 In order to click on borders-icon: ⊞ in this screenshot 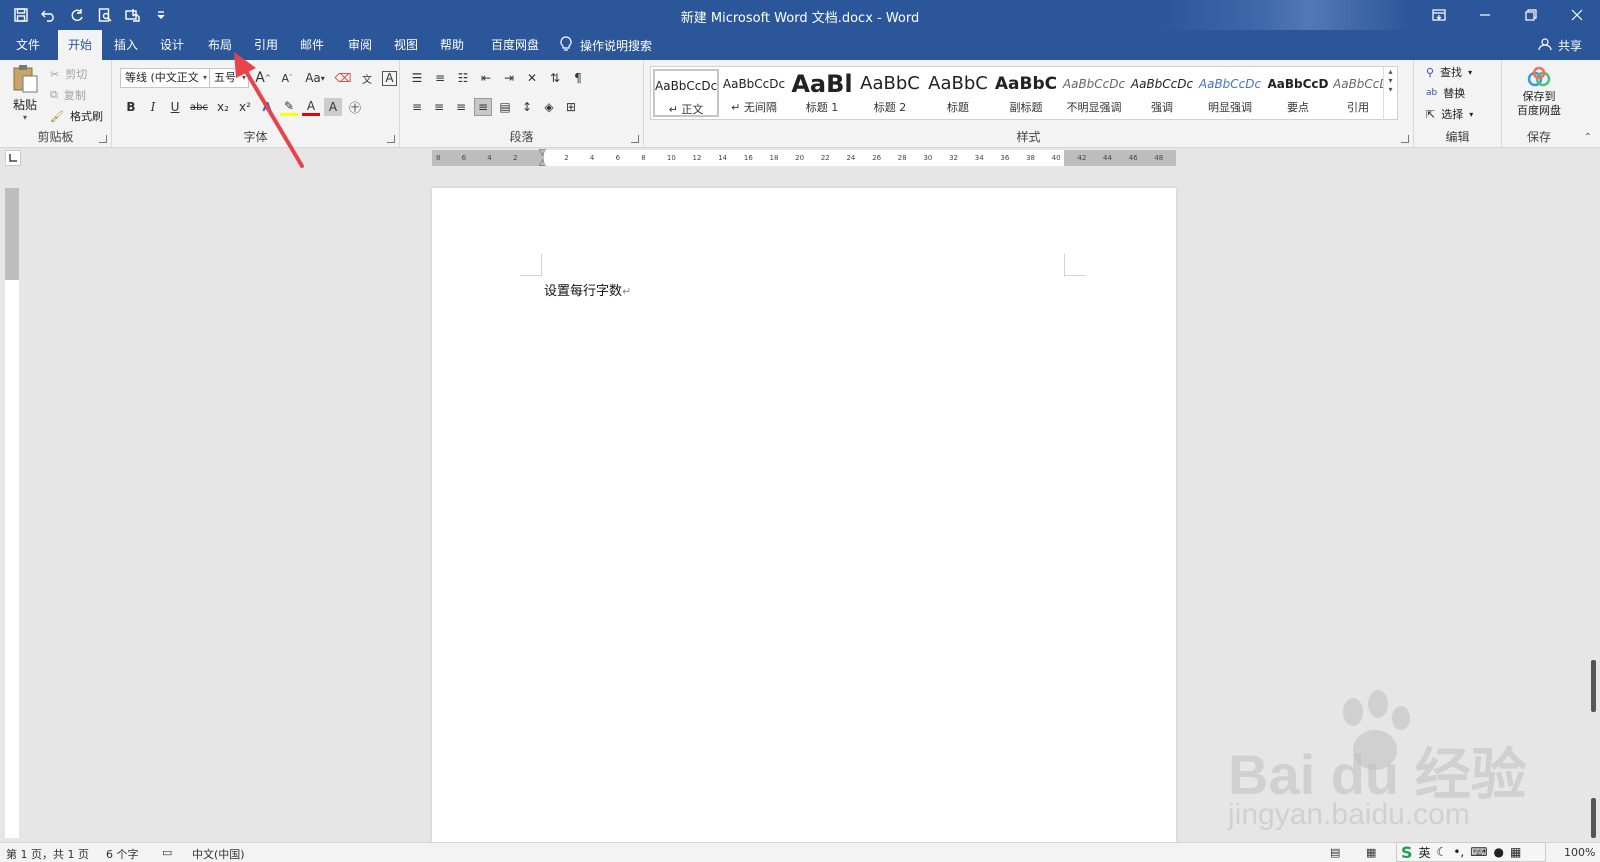, I will do `click(571, 107)`.